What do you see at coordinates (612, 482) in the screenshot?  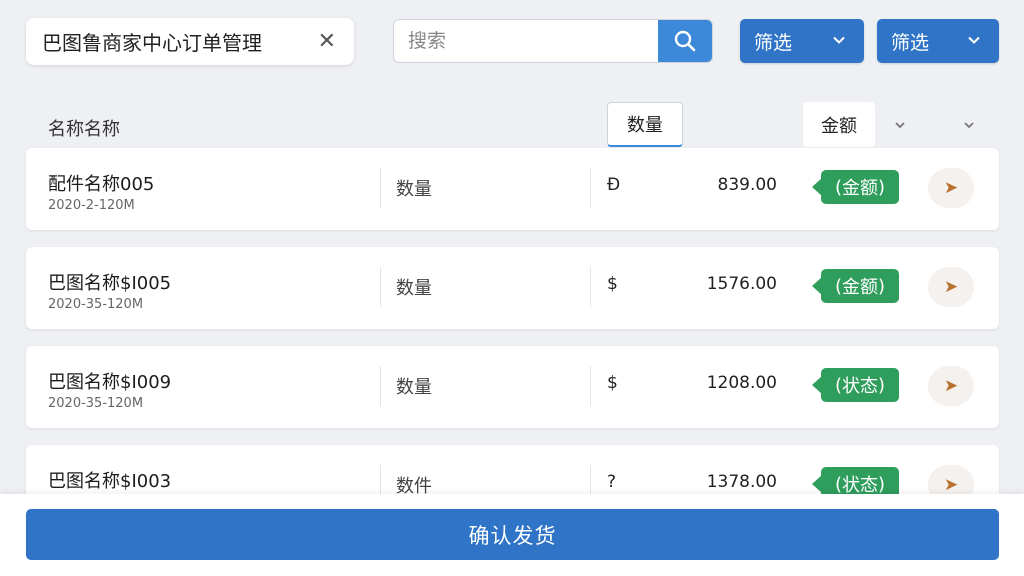 I see `order-currency: ?` at bounding box center [612, 482].